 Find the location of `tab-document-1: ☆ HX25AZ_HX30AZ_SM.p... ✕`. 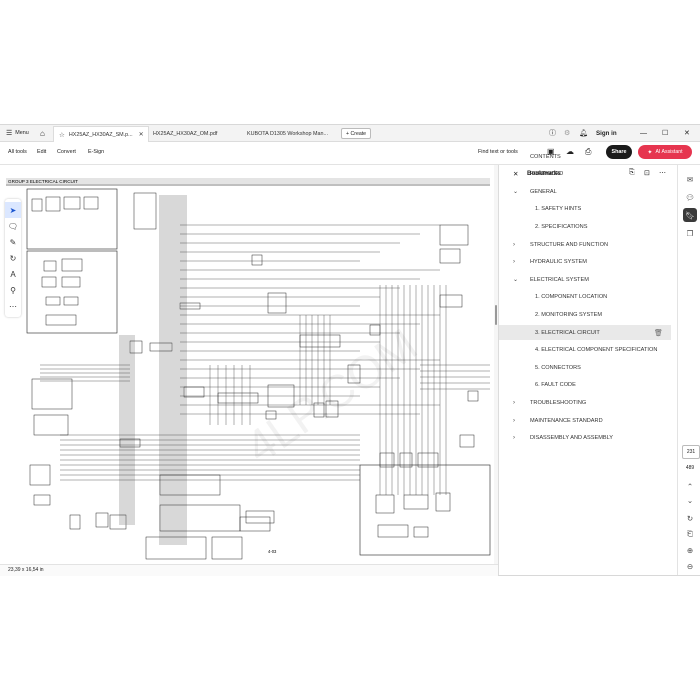

tab-document-1: ☆ HX25AZ_HX30AZ_SM.p... ✕ is located at coordinates (101, 134).